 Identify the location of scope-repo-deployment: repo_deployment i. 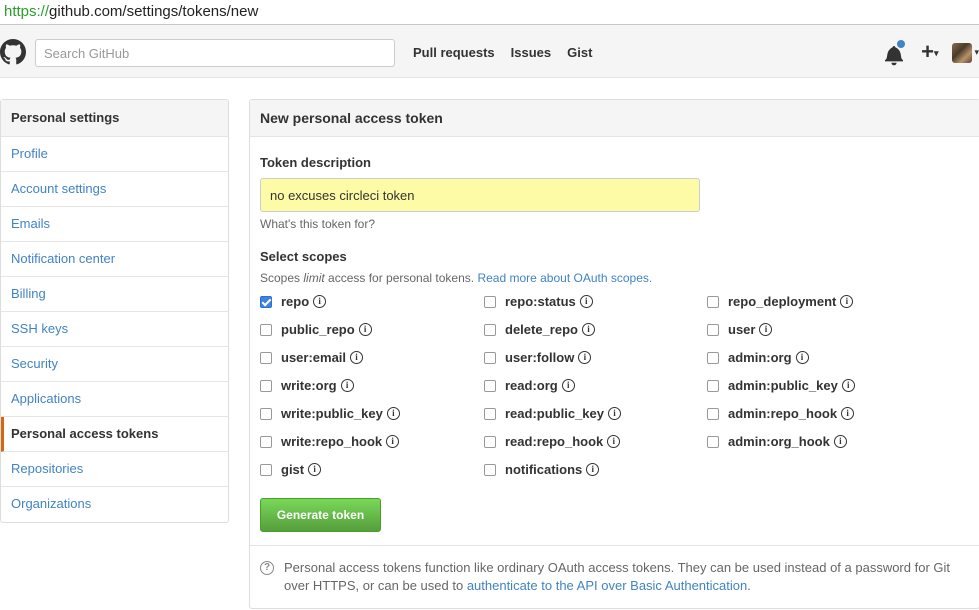
(780, 301).